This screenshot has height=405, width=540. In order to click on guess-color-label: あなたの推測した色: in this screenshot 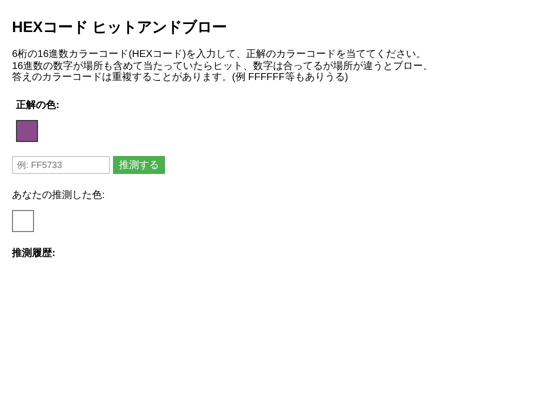, I will do `click(59, 195)`.